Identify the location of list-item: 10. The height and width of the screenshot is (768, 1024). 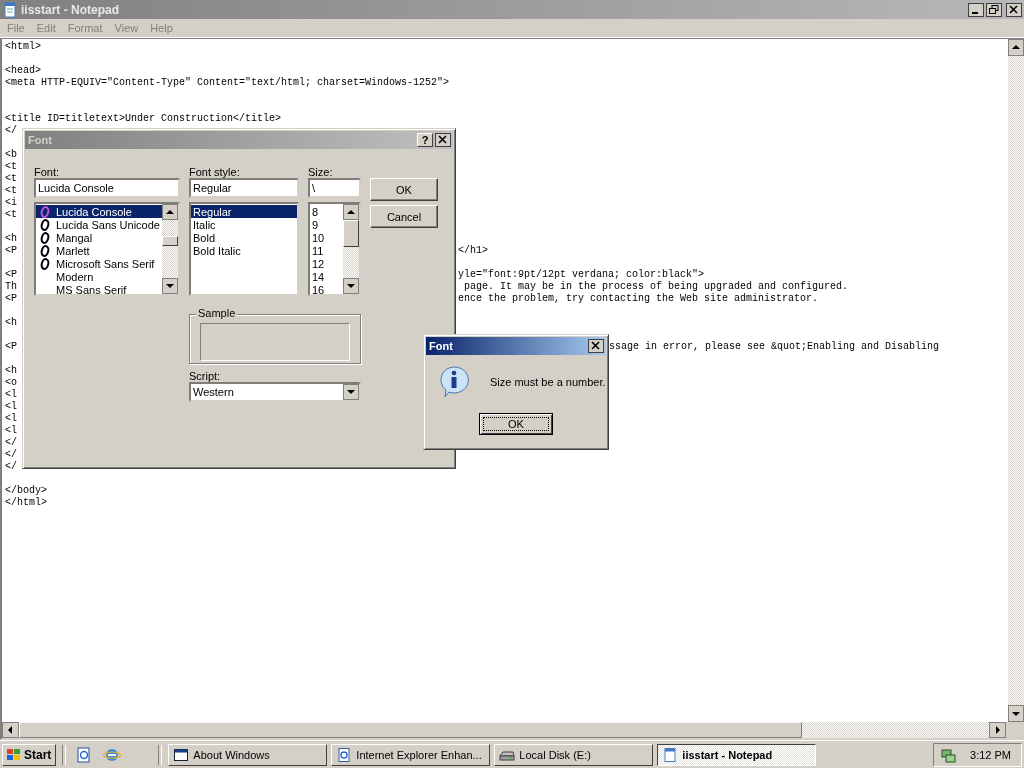
(326, 237).